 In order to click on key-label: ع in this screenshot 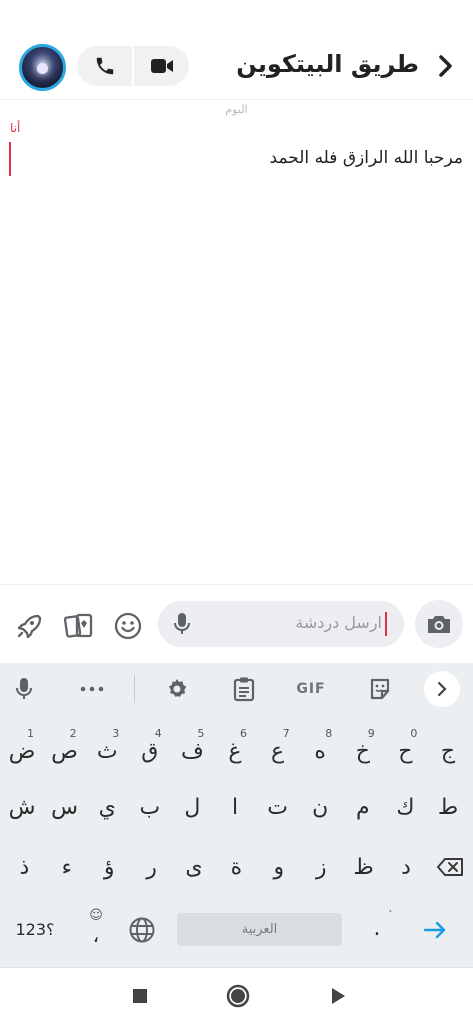, I will do `click(278, 751)`.